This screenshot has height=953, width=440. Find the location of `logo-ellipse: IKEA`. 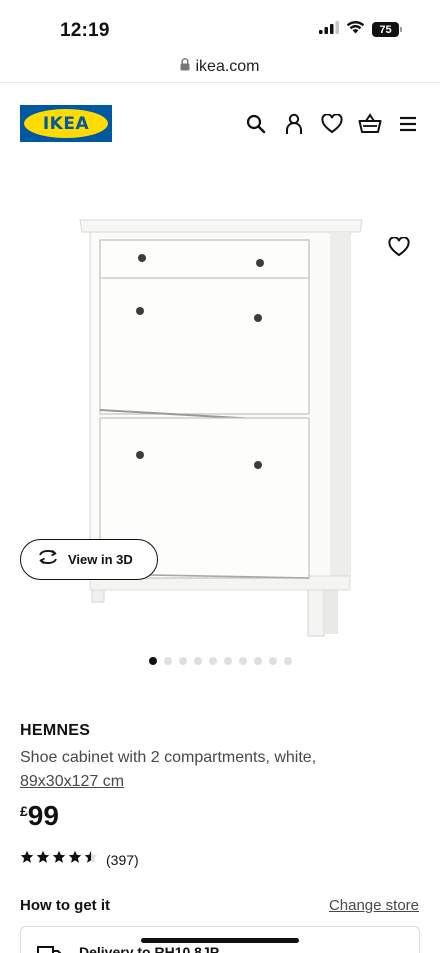

logo-ellipse: IKEA is located at coordinates (66, 123).